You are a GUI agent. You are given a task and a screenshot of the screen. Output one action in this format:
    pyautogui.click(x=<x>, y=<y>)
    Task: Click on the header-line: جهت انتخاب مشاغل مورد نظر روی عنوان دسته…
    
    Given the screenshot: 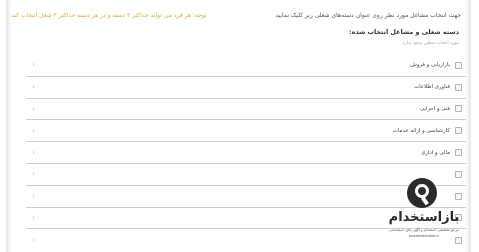 What is the action you would take?
    pyautogui.click(x=236, y=15)
    